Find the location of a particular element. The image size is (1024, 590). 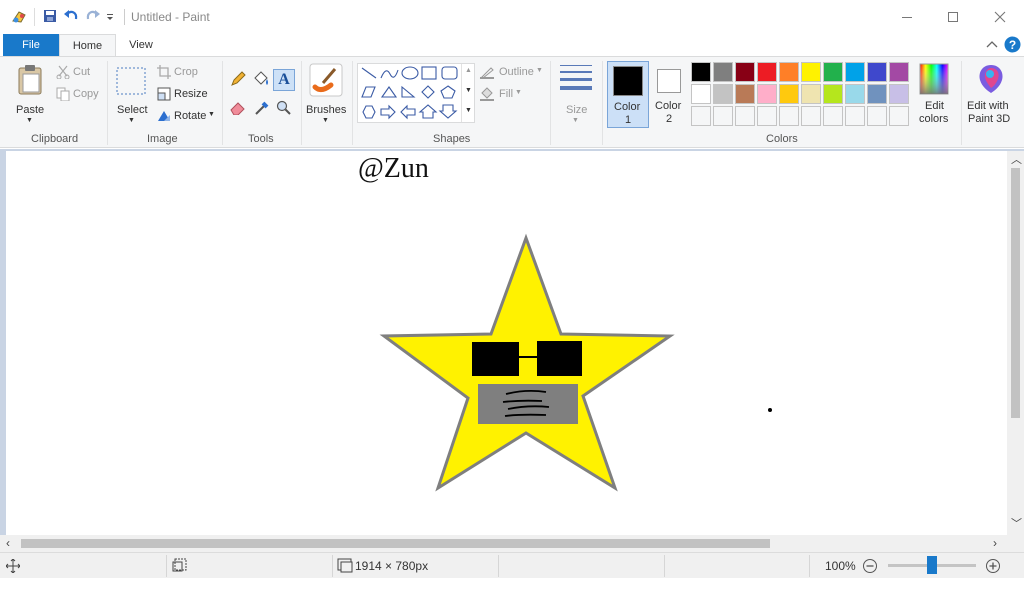

paste-button: Paste ▼ is located at coordinates (30, 94).